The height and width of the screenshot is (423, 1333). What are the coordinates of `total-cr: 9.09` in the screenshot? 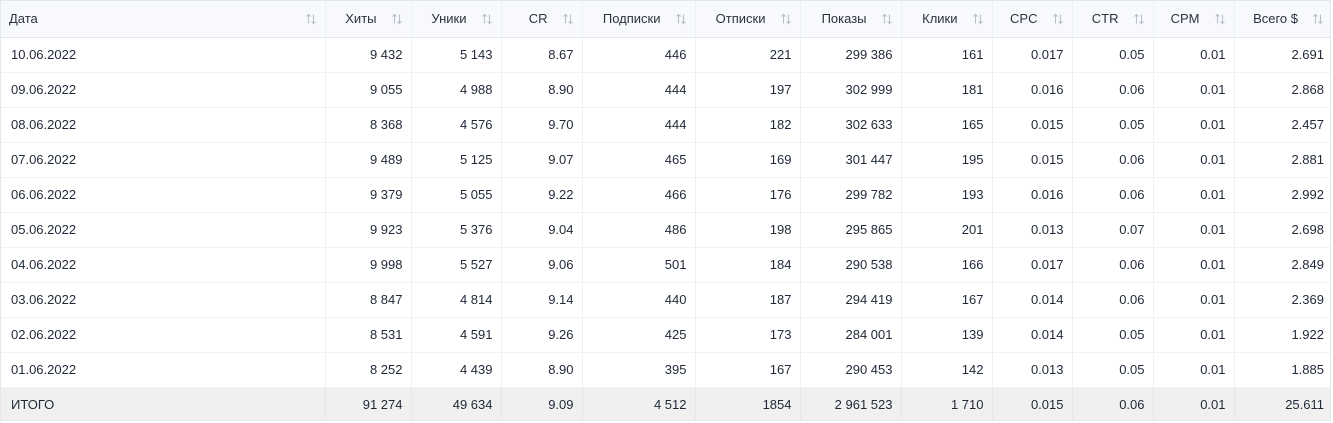 It's located at (542, 403).